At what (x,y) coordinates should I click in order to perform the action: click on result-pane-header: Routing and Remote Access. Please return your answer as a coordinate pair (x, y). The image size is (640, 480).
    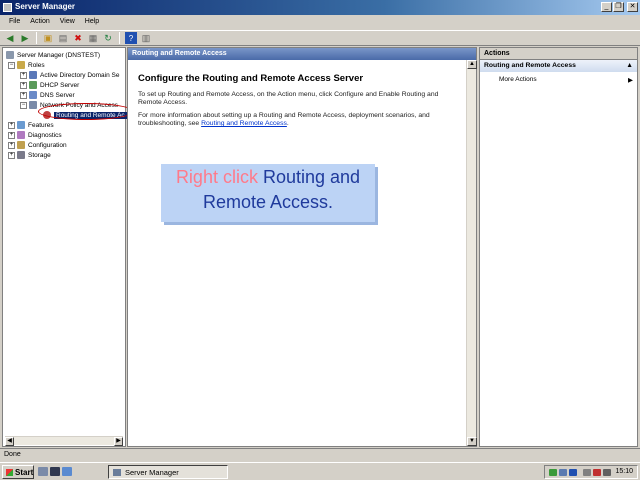
    Looking at the image, I should click on (302, 54).